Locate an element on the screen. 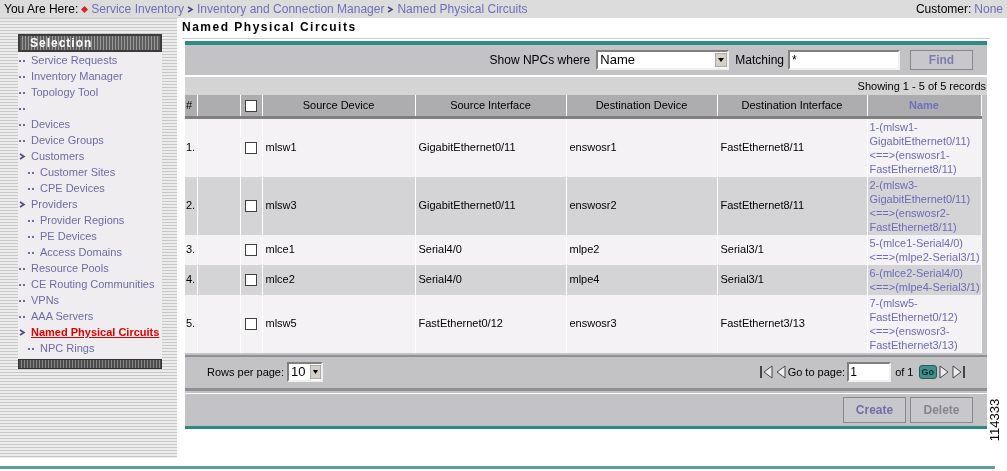 This screenshot has width=1007, height=471. field-dropdown: Name is located at coordinates (663, 60).